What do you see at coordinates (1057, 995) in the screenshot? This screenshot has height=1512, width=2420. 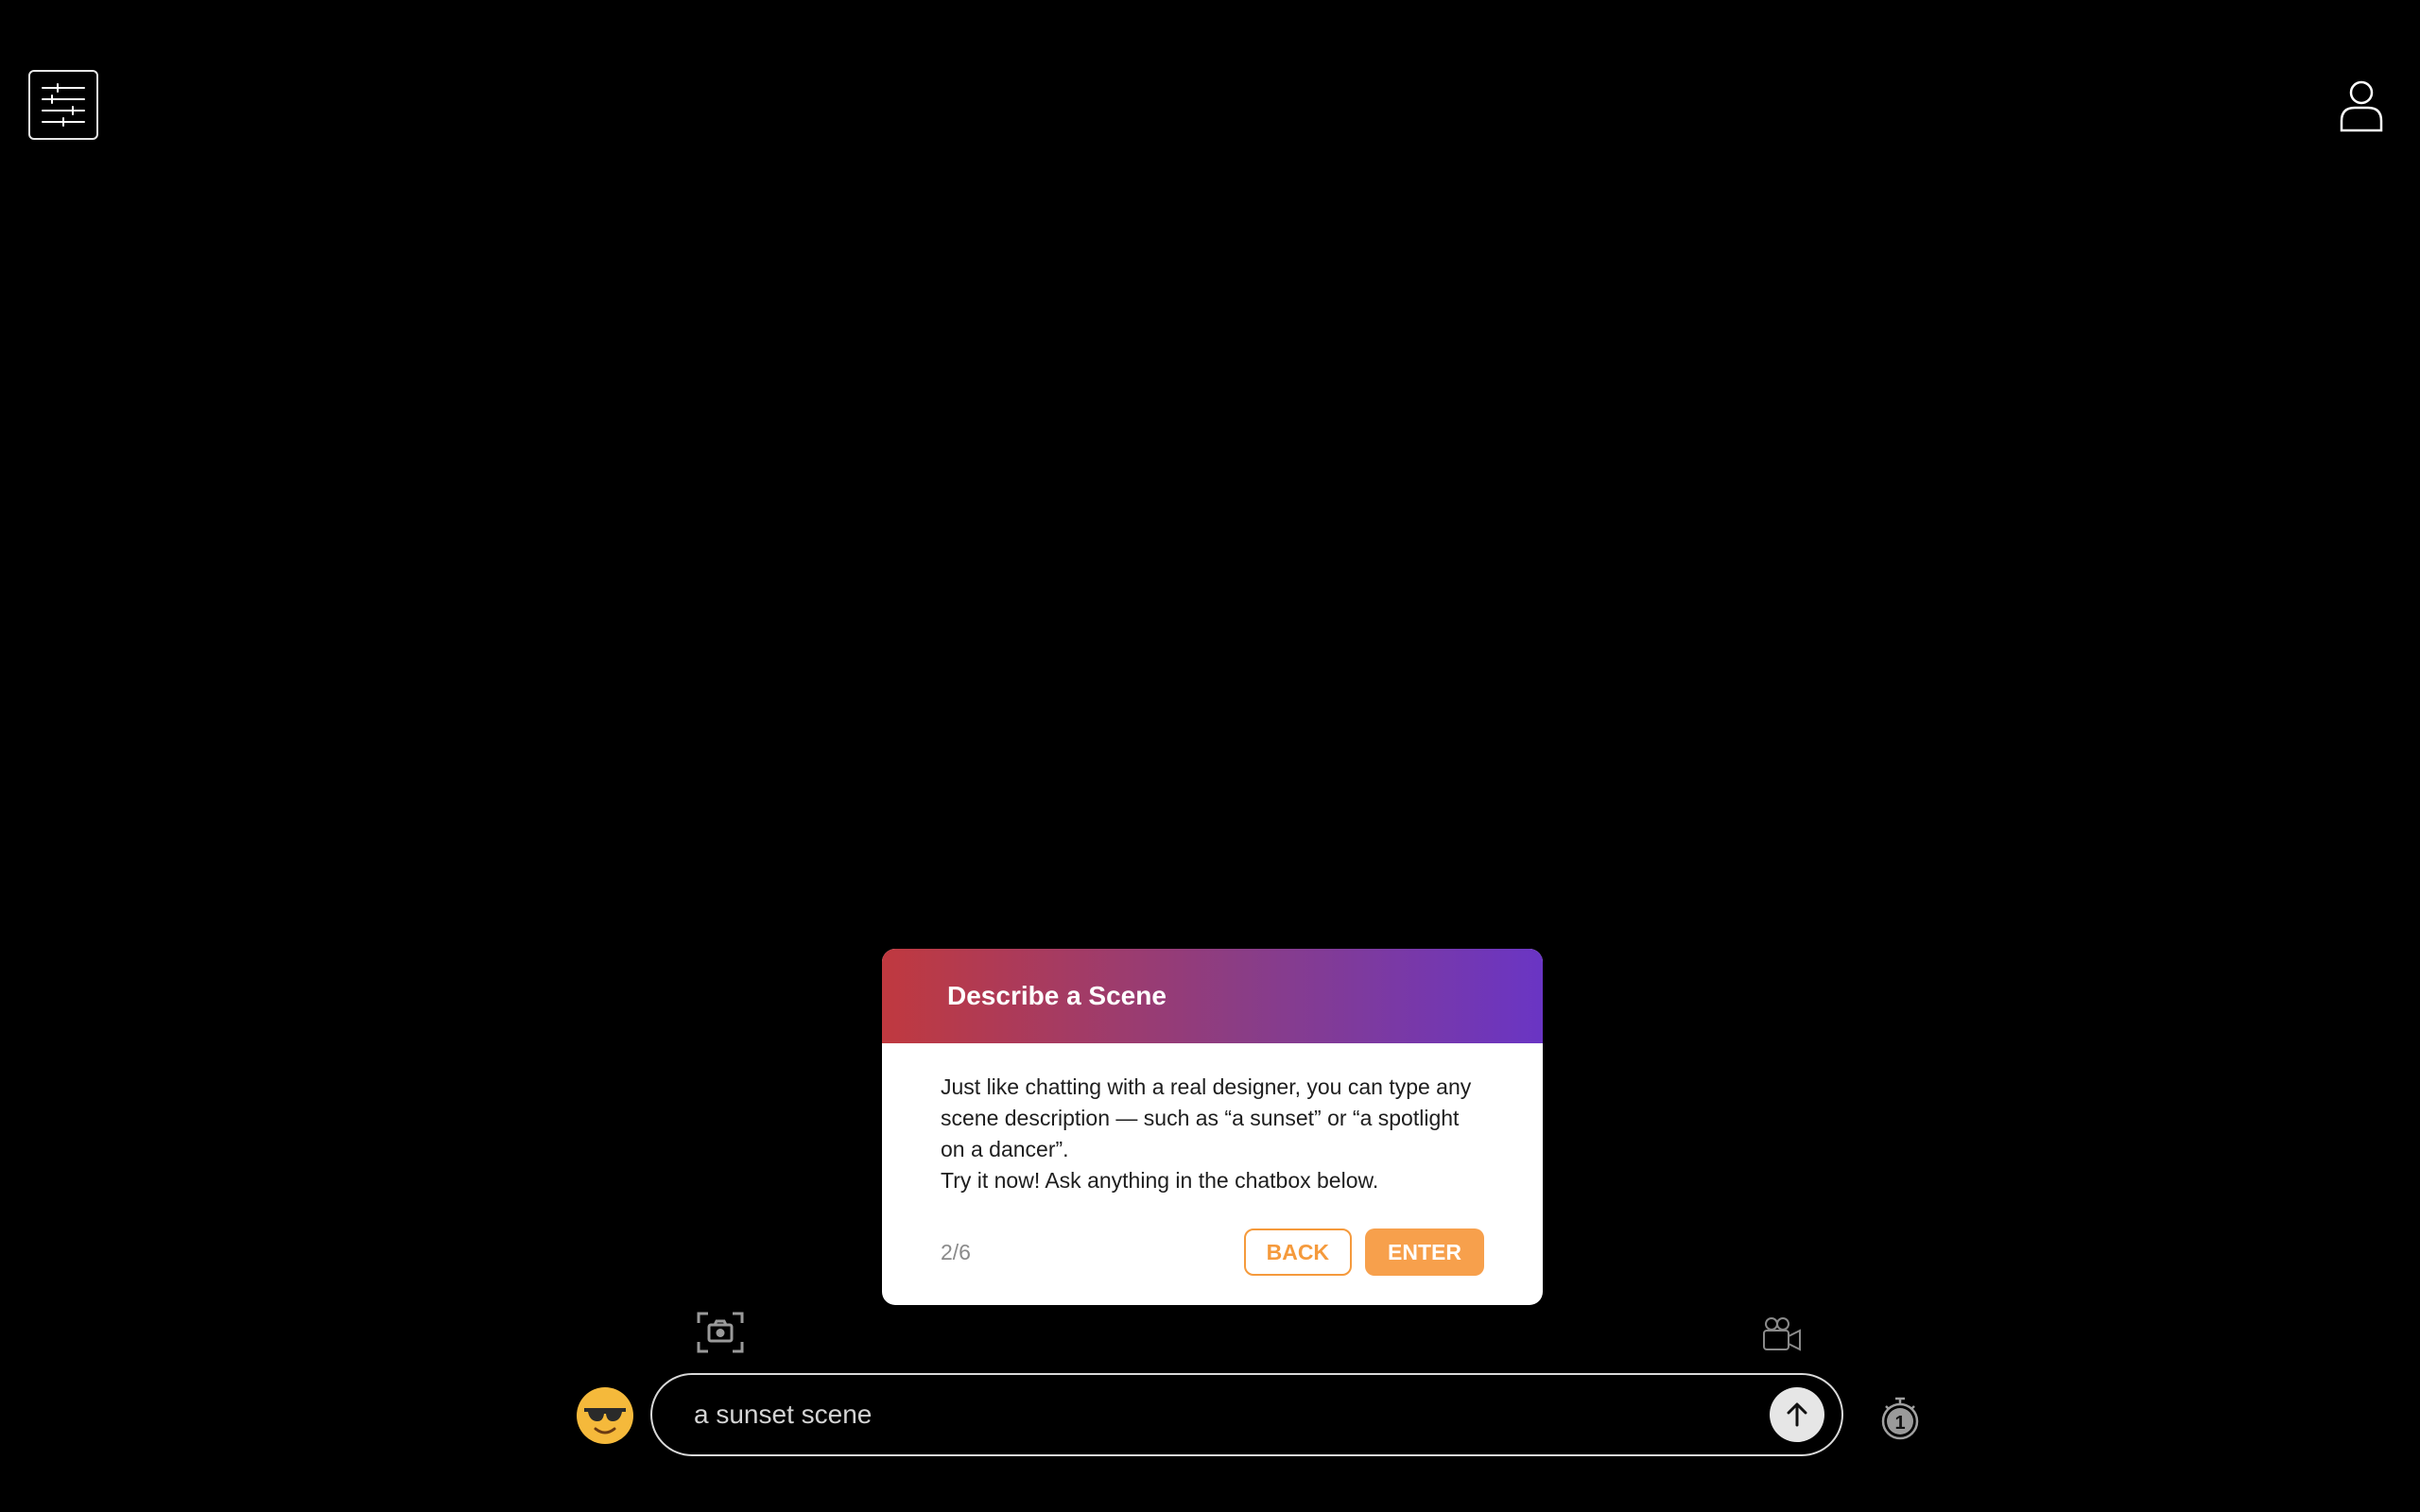 I see `tour-title: Describe a Scene` at bounding box center [1057, 995].